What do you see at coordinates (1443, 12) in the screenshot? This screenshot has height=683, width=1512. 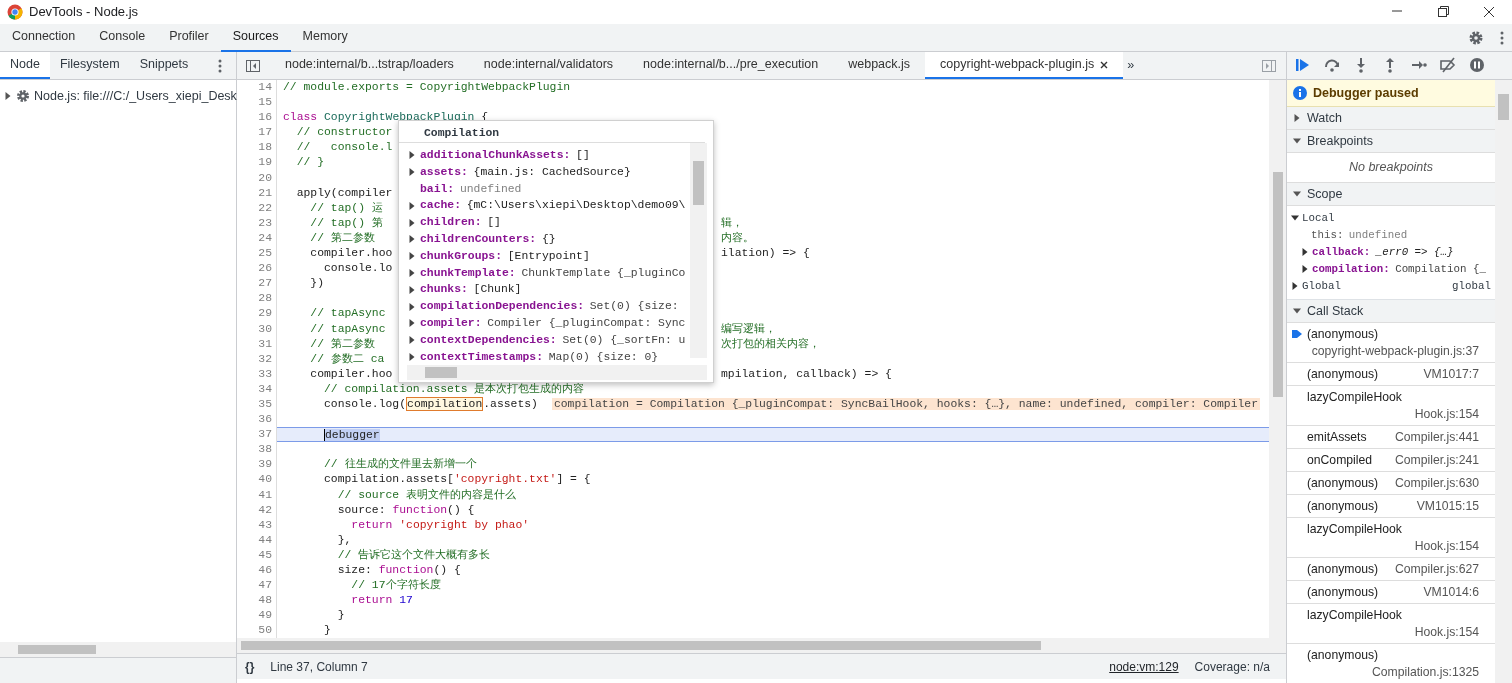 I see `maximize-icon` at bounding box center [1443, 12].